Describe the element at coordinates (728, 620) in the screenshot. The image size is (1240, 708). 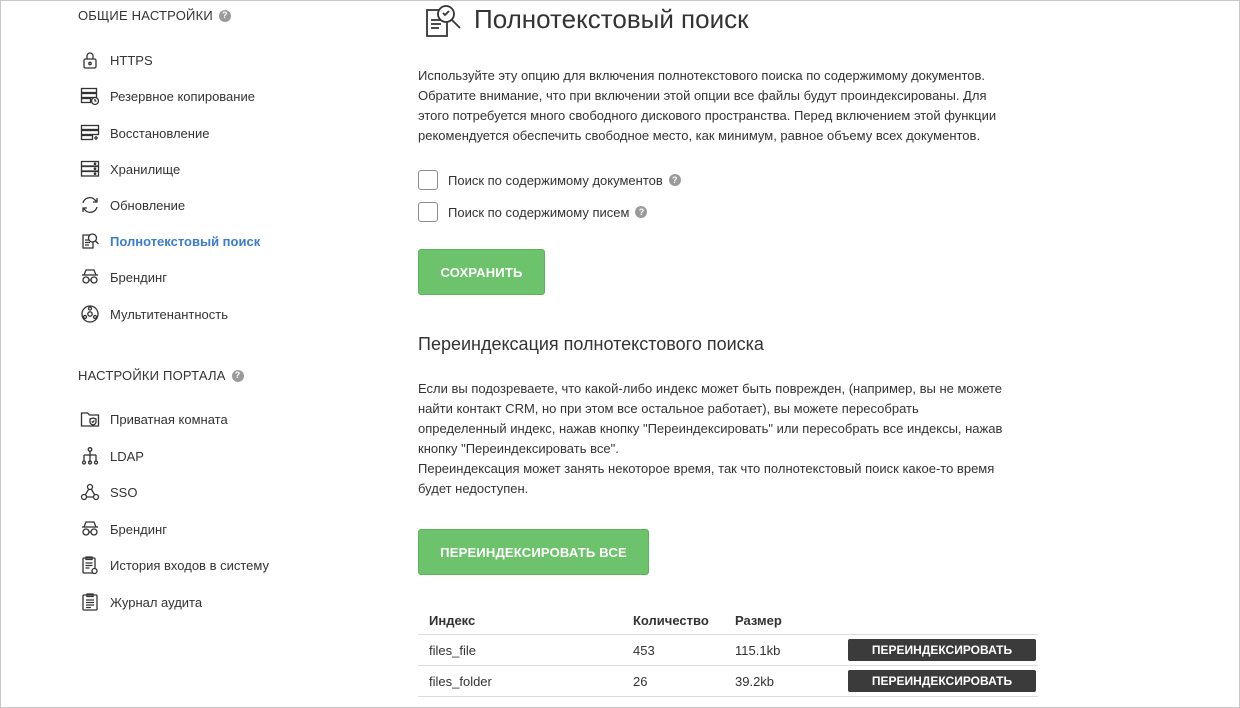
I see `table-header: Индекс Количество Размер` at that location.